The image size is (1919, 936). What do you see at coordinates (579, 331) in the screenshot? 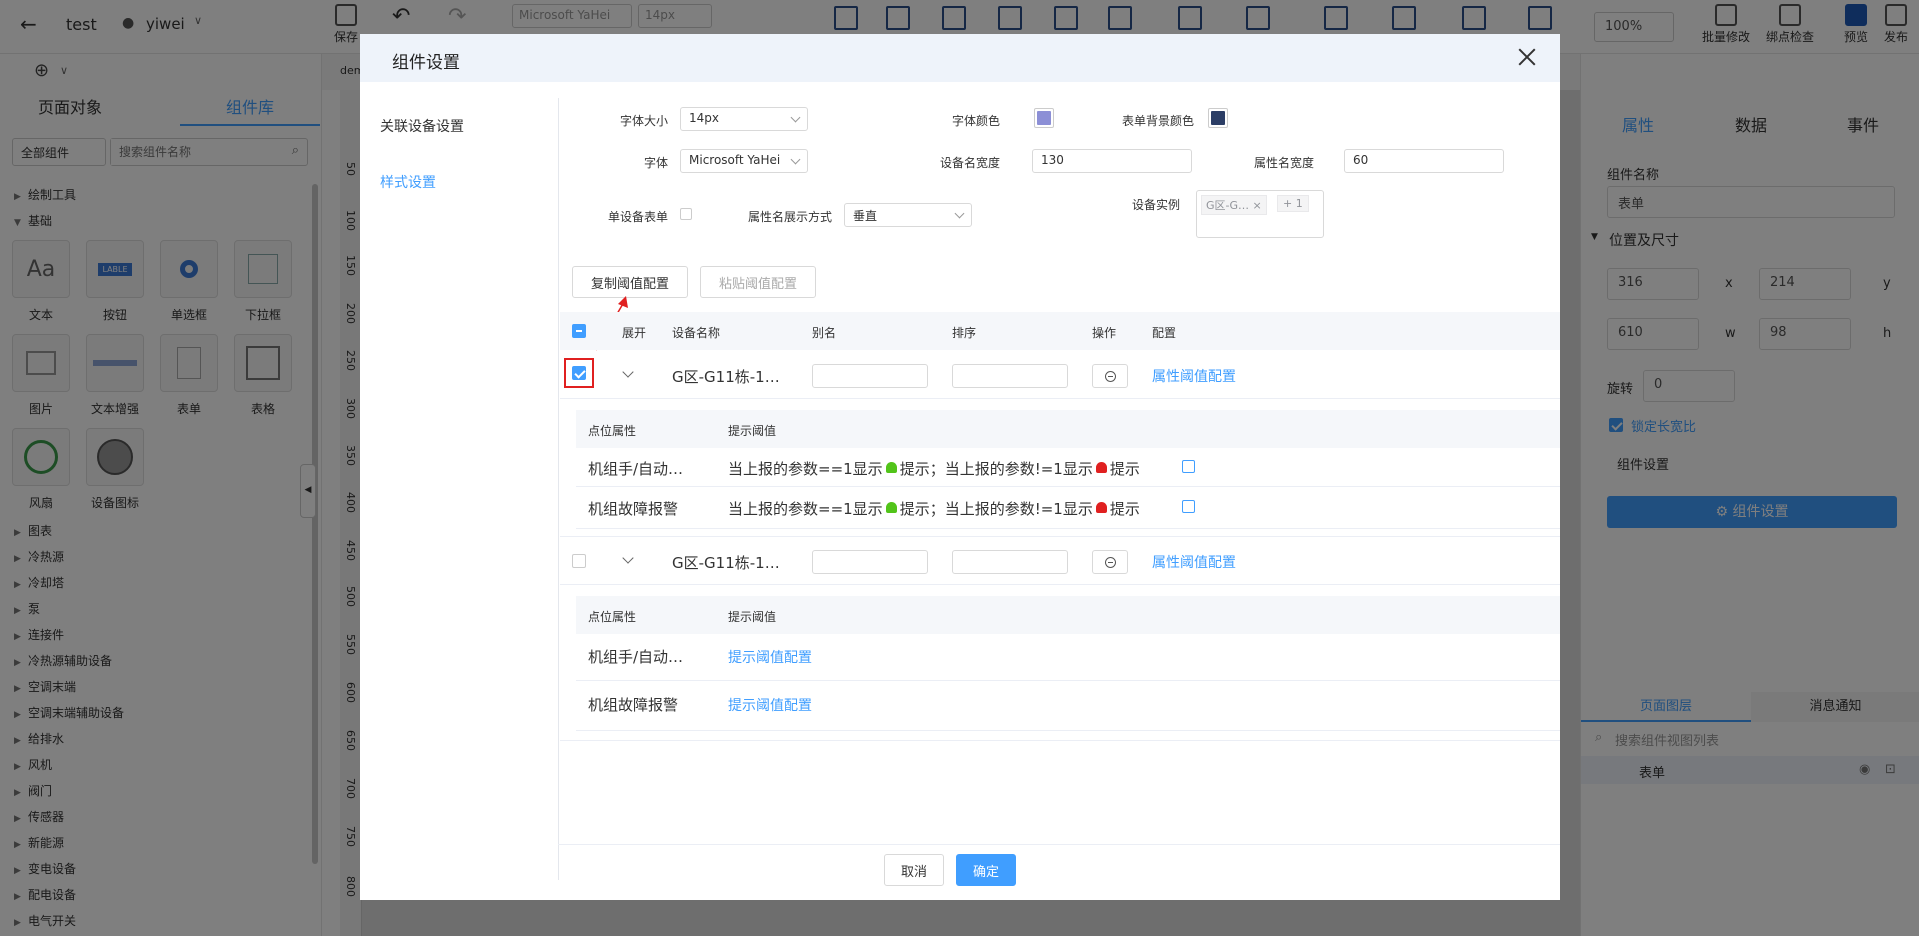
I see `select-all-checkbox` at bounding box center [579, 331].